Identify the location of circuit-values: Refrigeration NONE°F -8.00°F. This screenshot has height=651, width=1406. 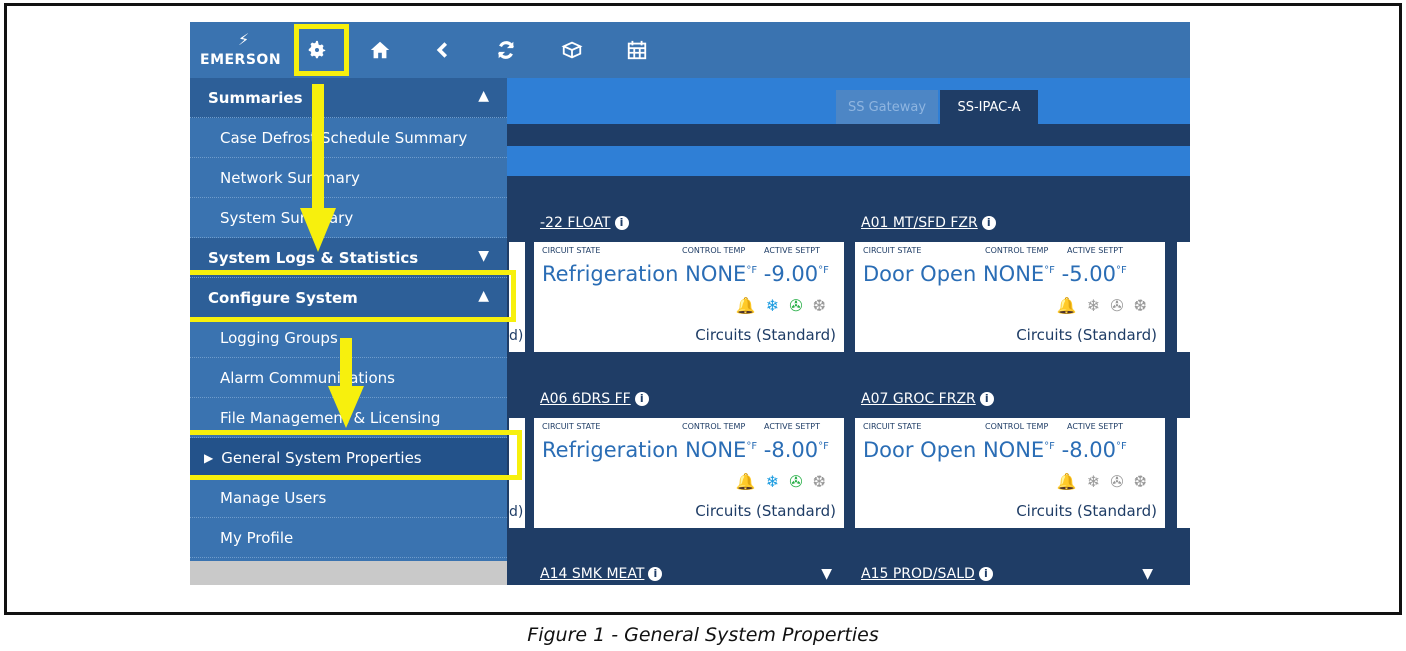
(685, 450).